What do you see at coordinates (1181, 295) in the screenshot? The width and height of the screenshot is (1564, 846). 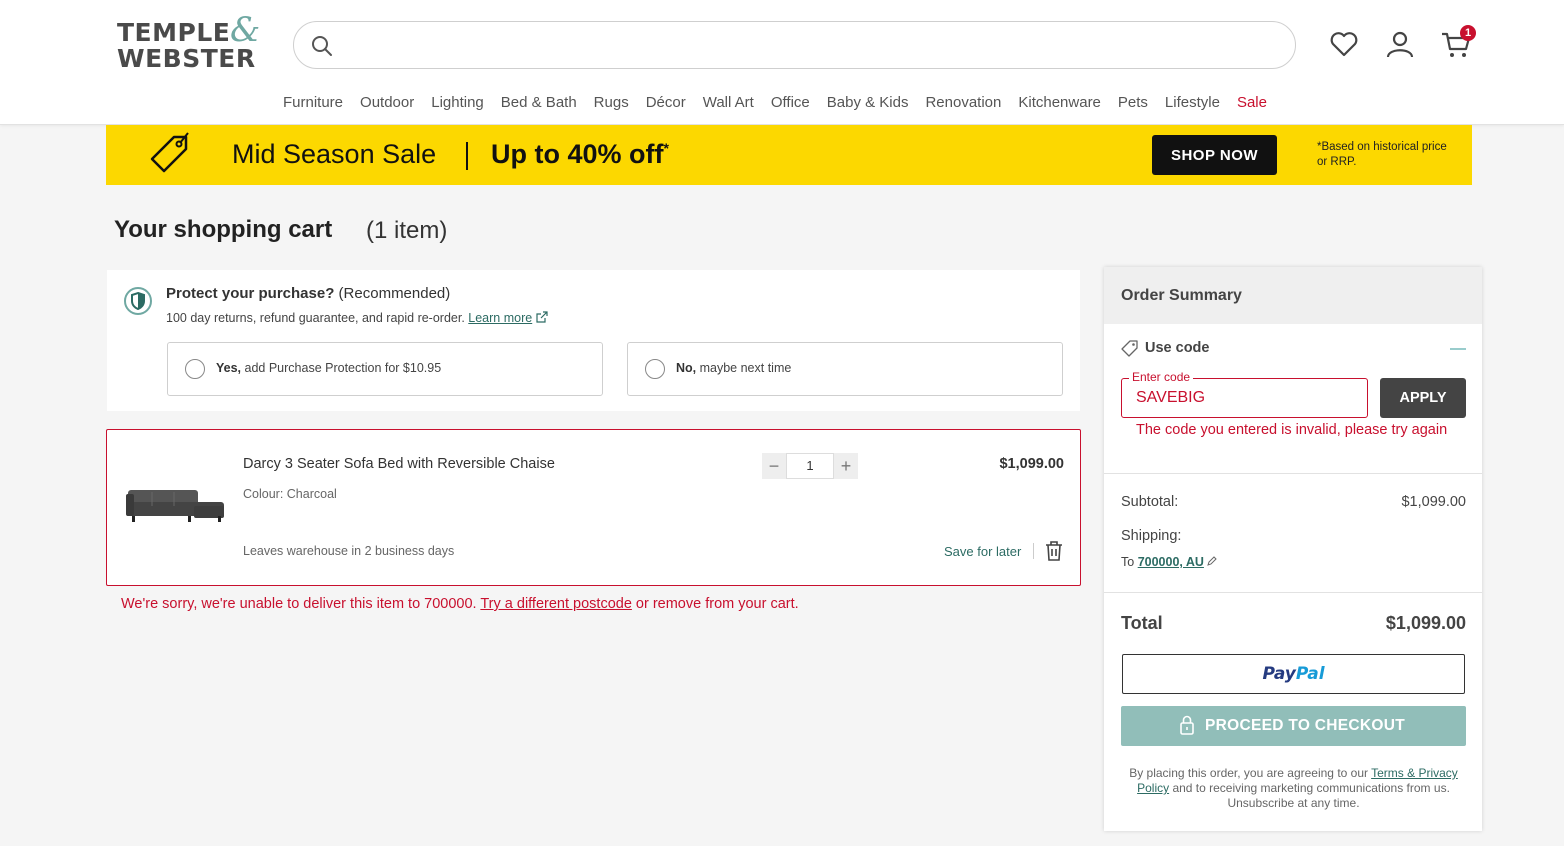 I see `order-summary-title: Order Summary` at bounding box center [1181, 295].